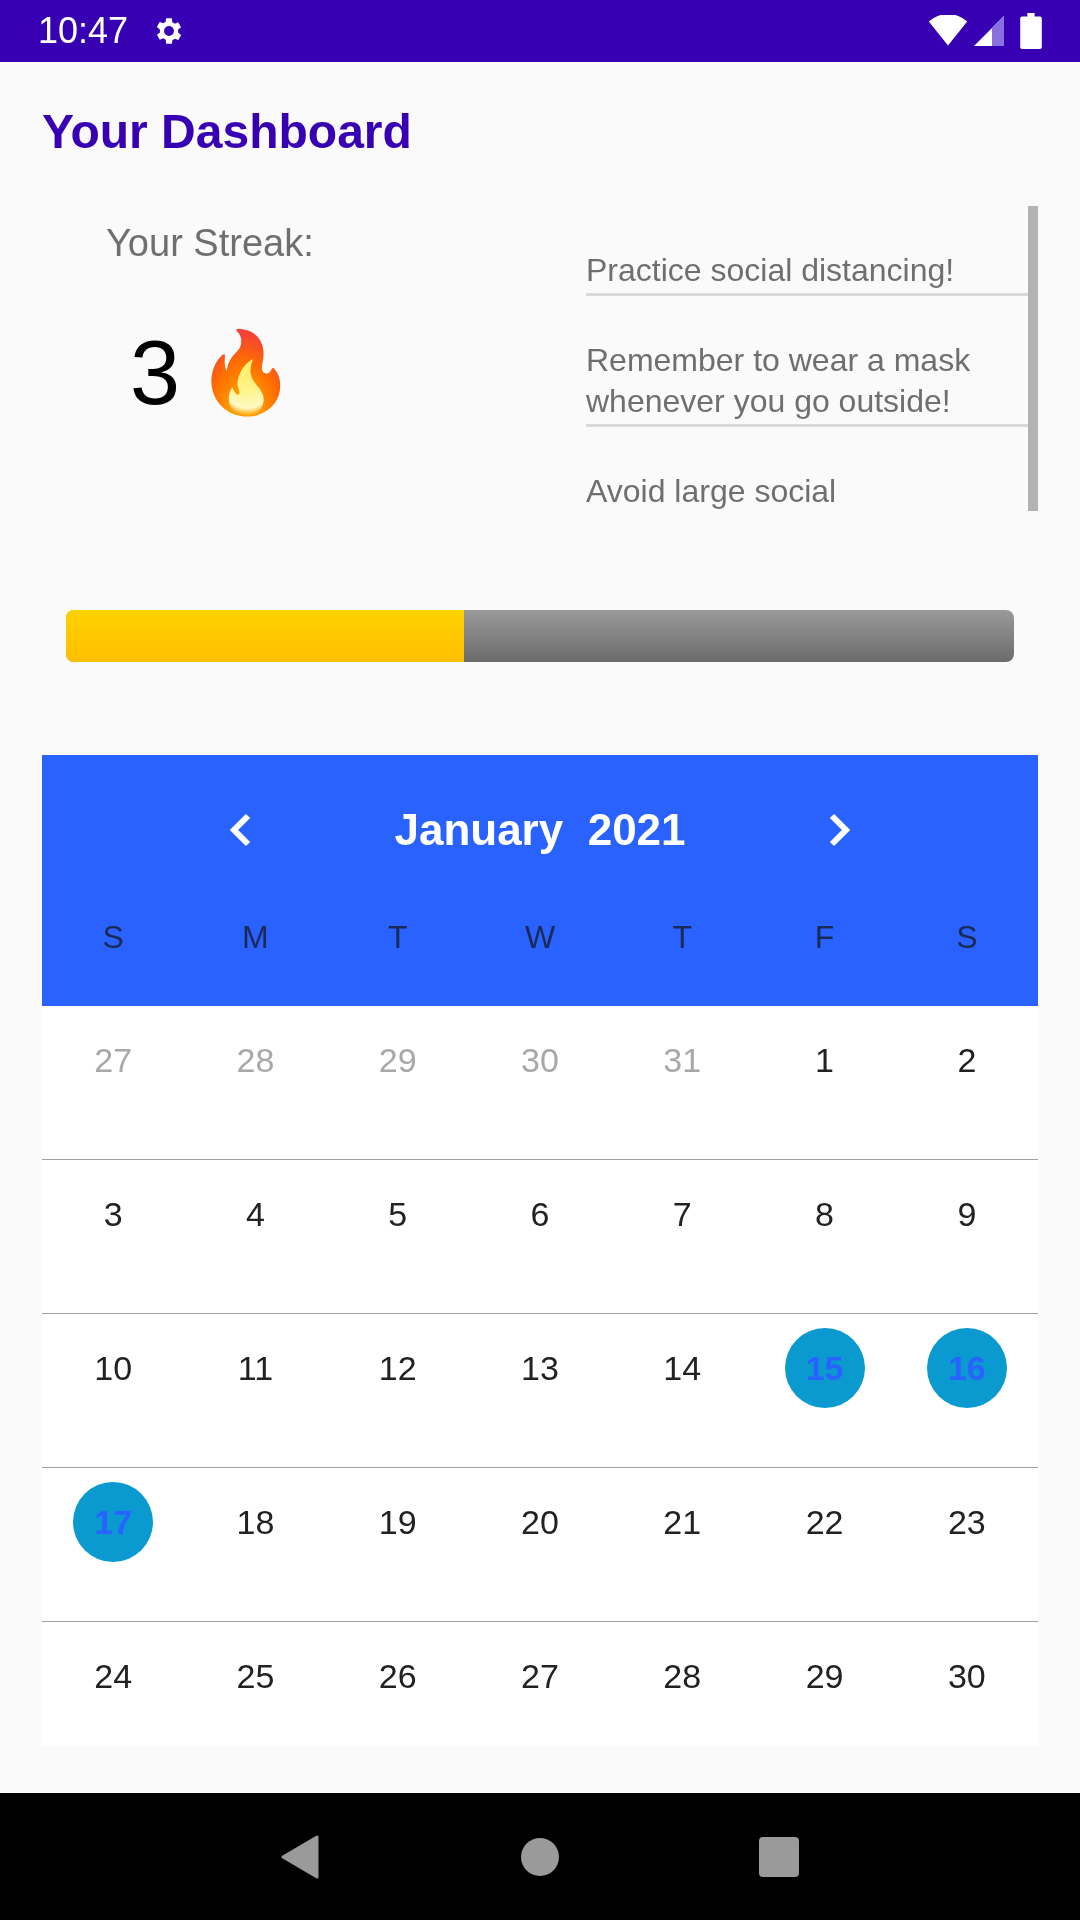 This screenshot has width=1080, height=1920. I want to click on month-title: January 2021, so click(540, 830).